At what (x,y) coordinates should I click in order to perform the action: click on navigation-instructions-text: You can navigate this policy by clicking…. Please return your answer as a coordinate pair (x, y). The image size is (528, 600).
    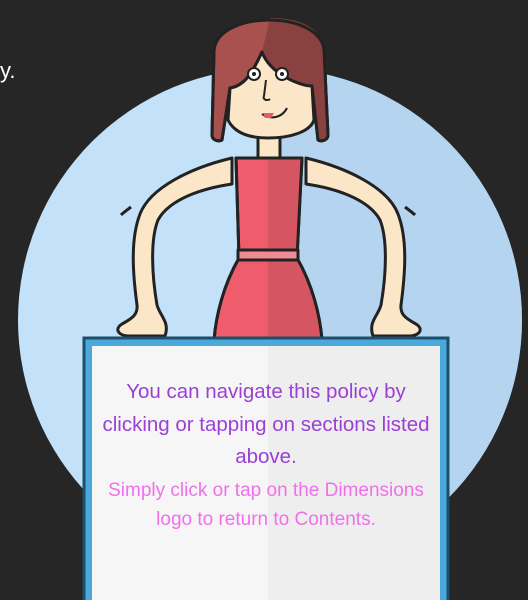
    Looking at the image, I should click on (266, 424).